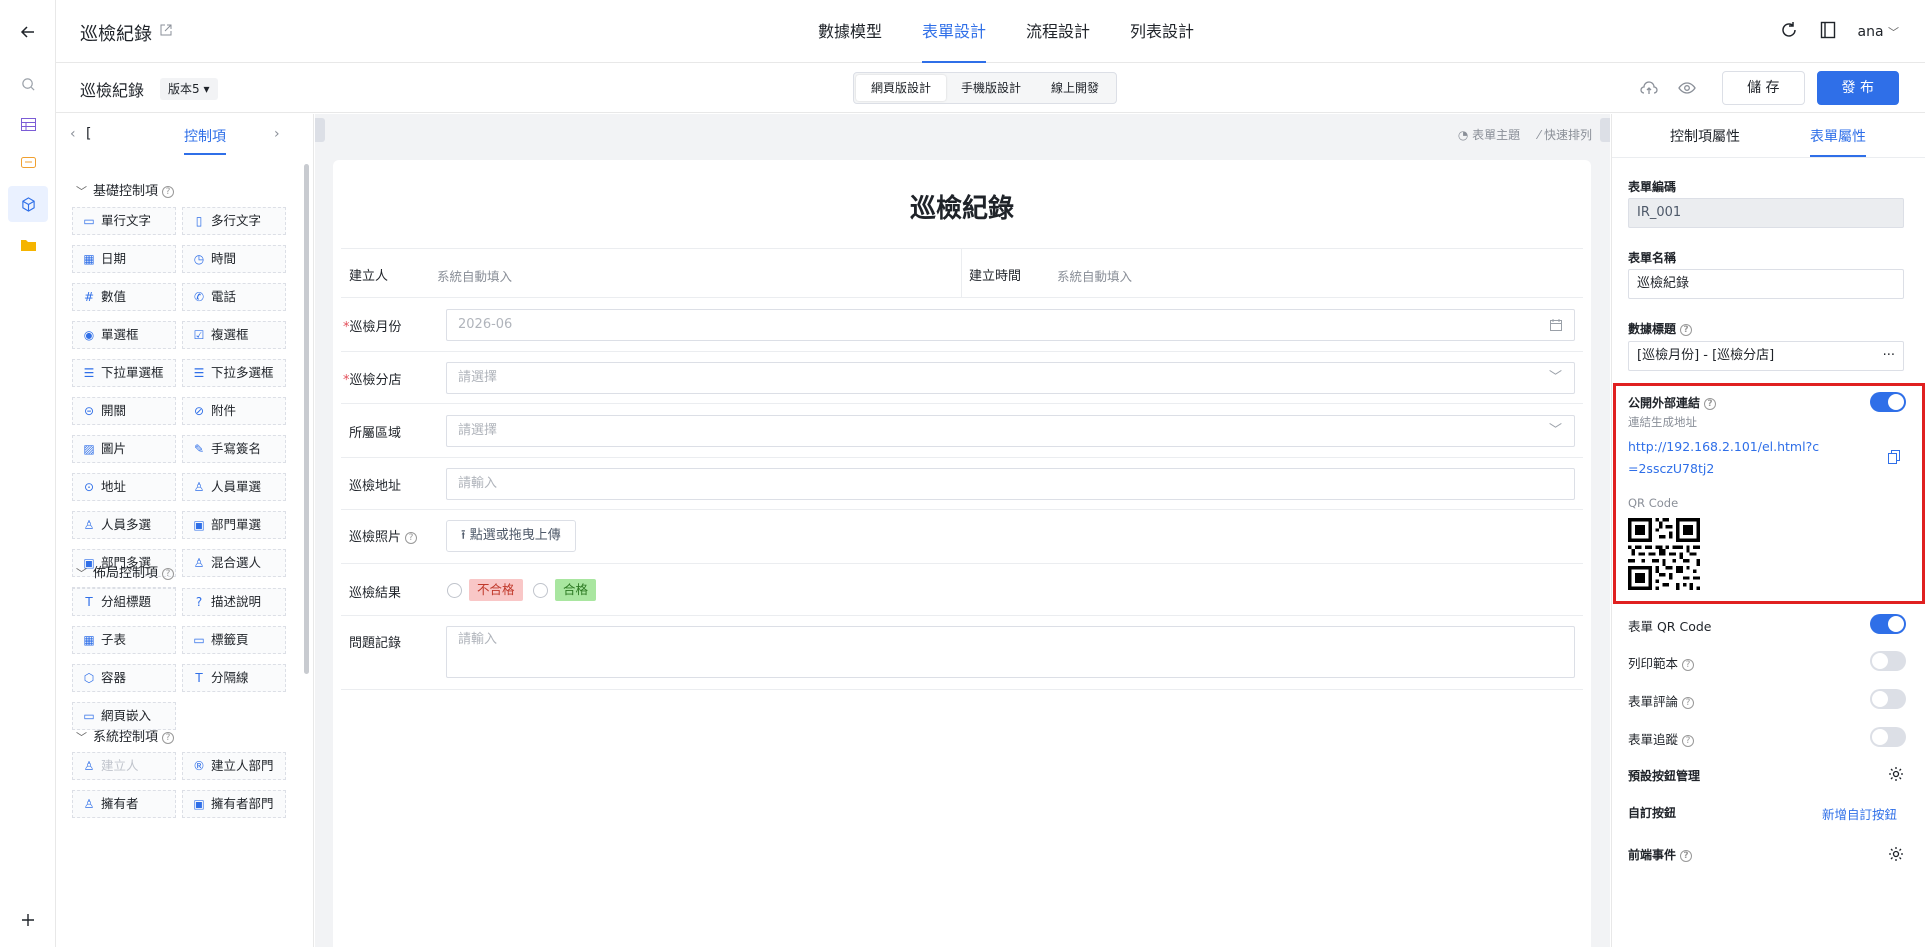 This screenshot has width=1925, height=947. I want to click on chevron-left-icon: ‹, so click(73, 134).